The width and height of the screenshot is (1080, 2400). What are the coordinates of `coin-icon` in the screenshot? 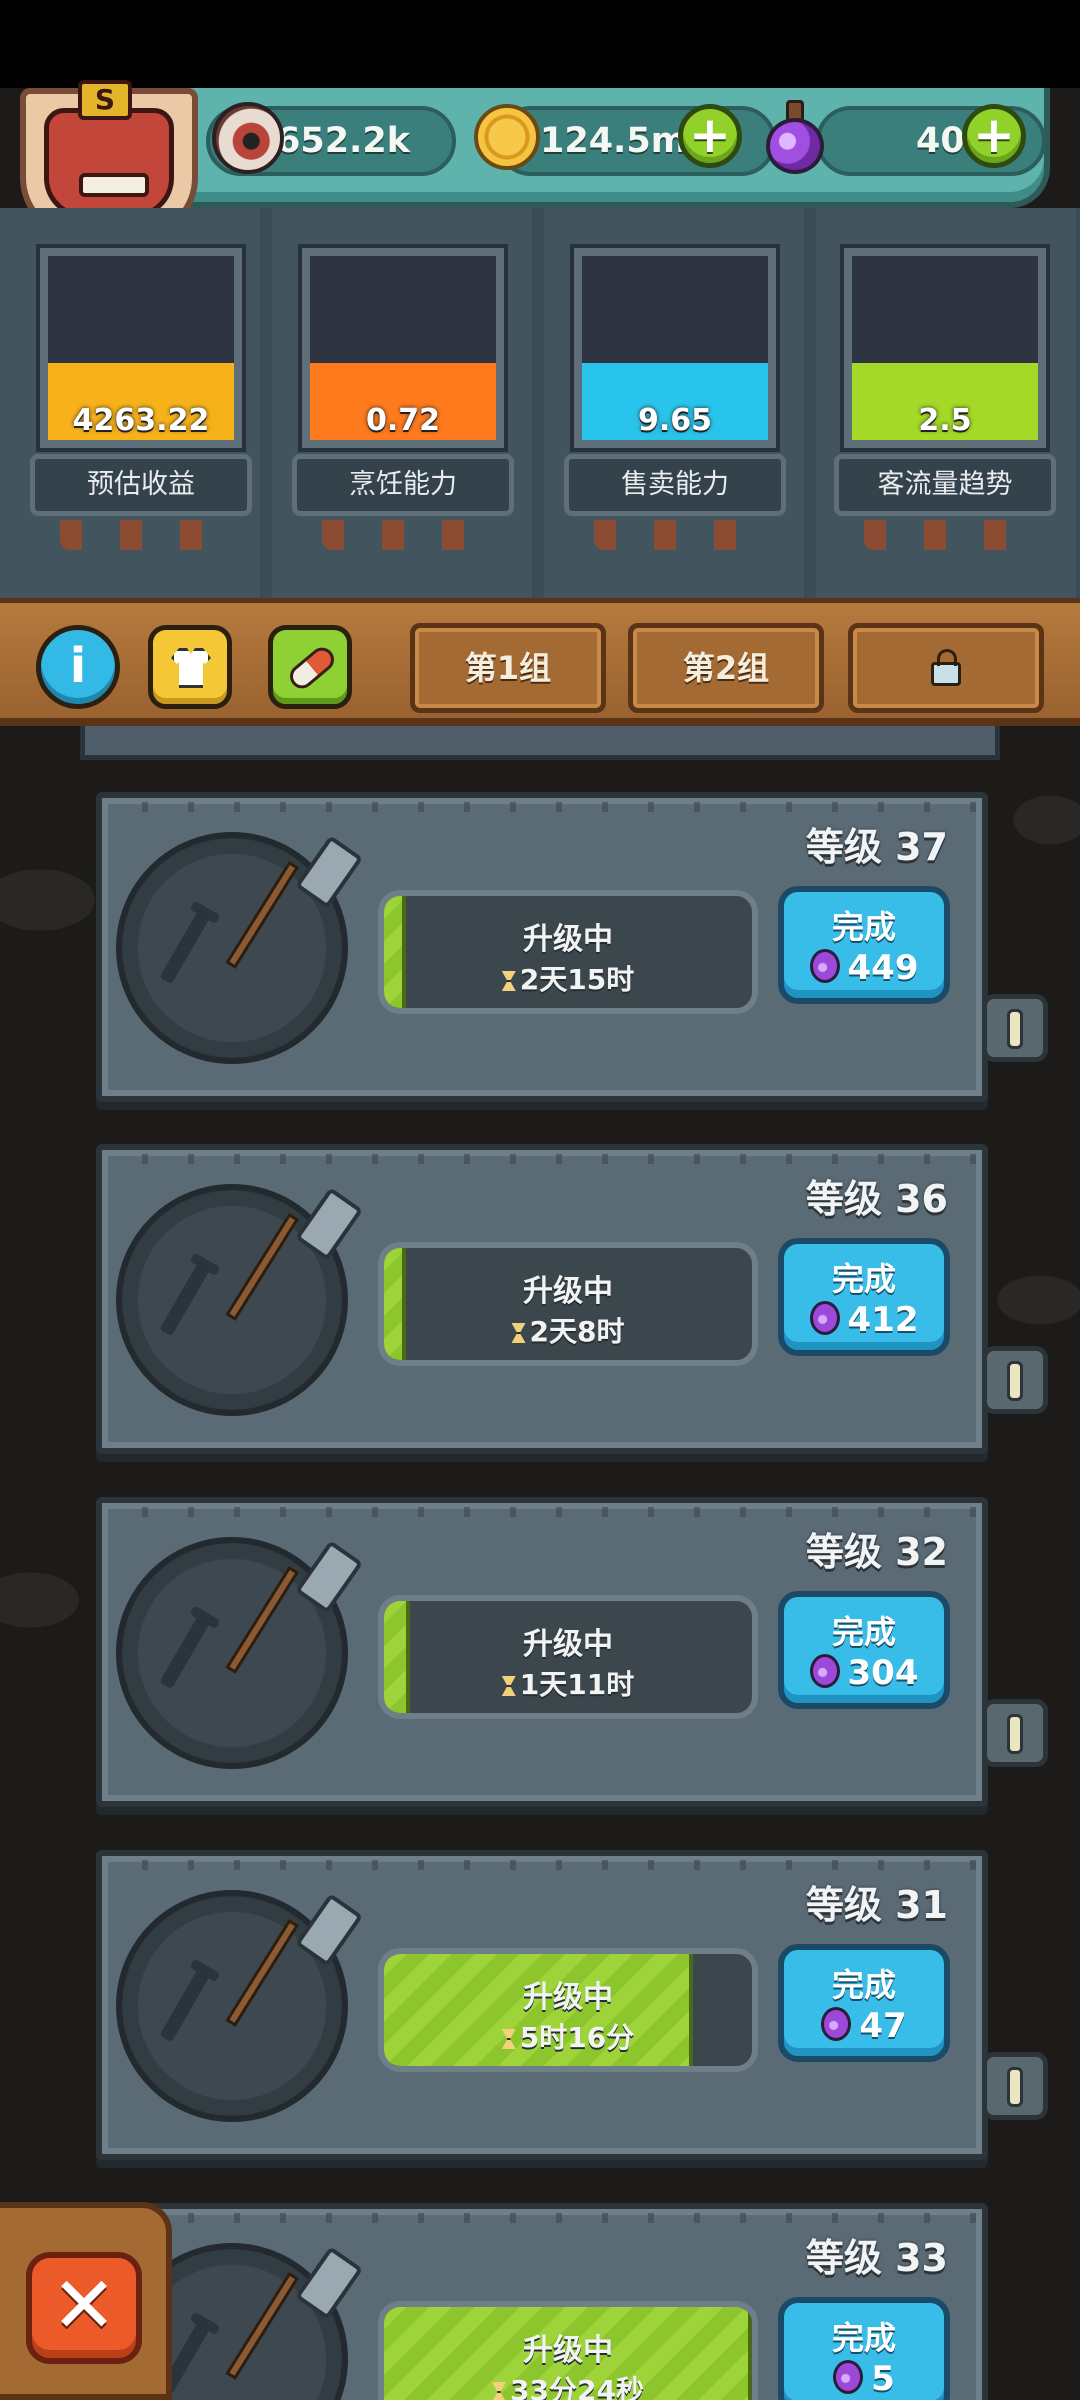 It's located at (507, 137).